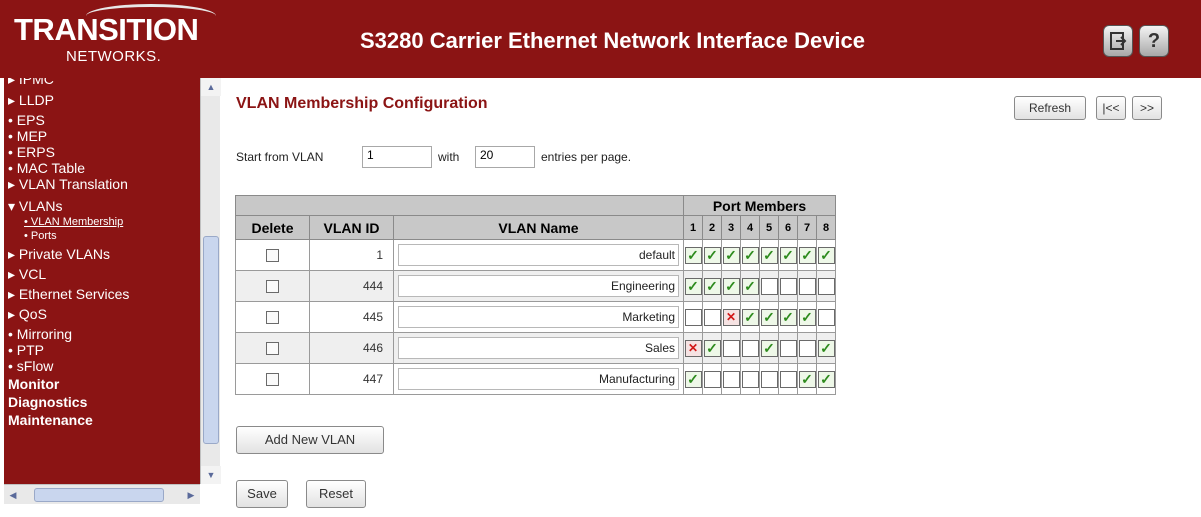  I want to click on save-button: Save, so click(262, 494).